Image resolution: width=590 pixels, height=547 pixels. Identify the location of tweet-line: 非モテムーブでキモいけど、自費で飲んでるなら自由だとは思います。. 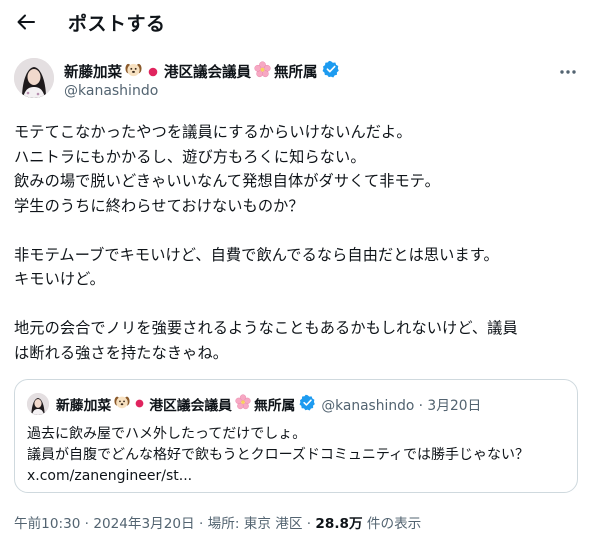
(256, 254).